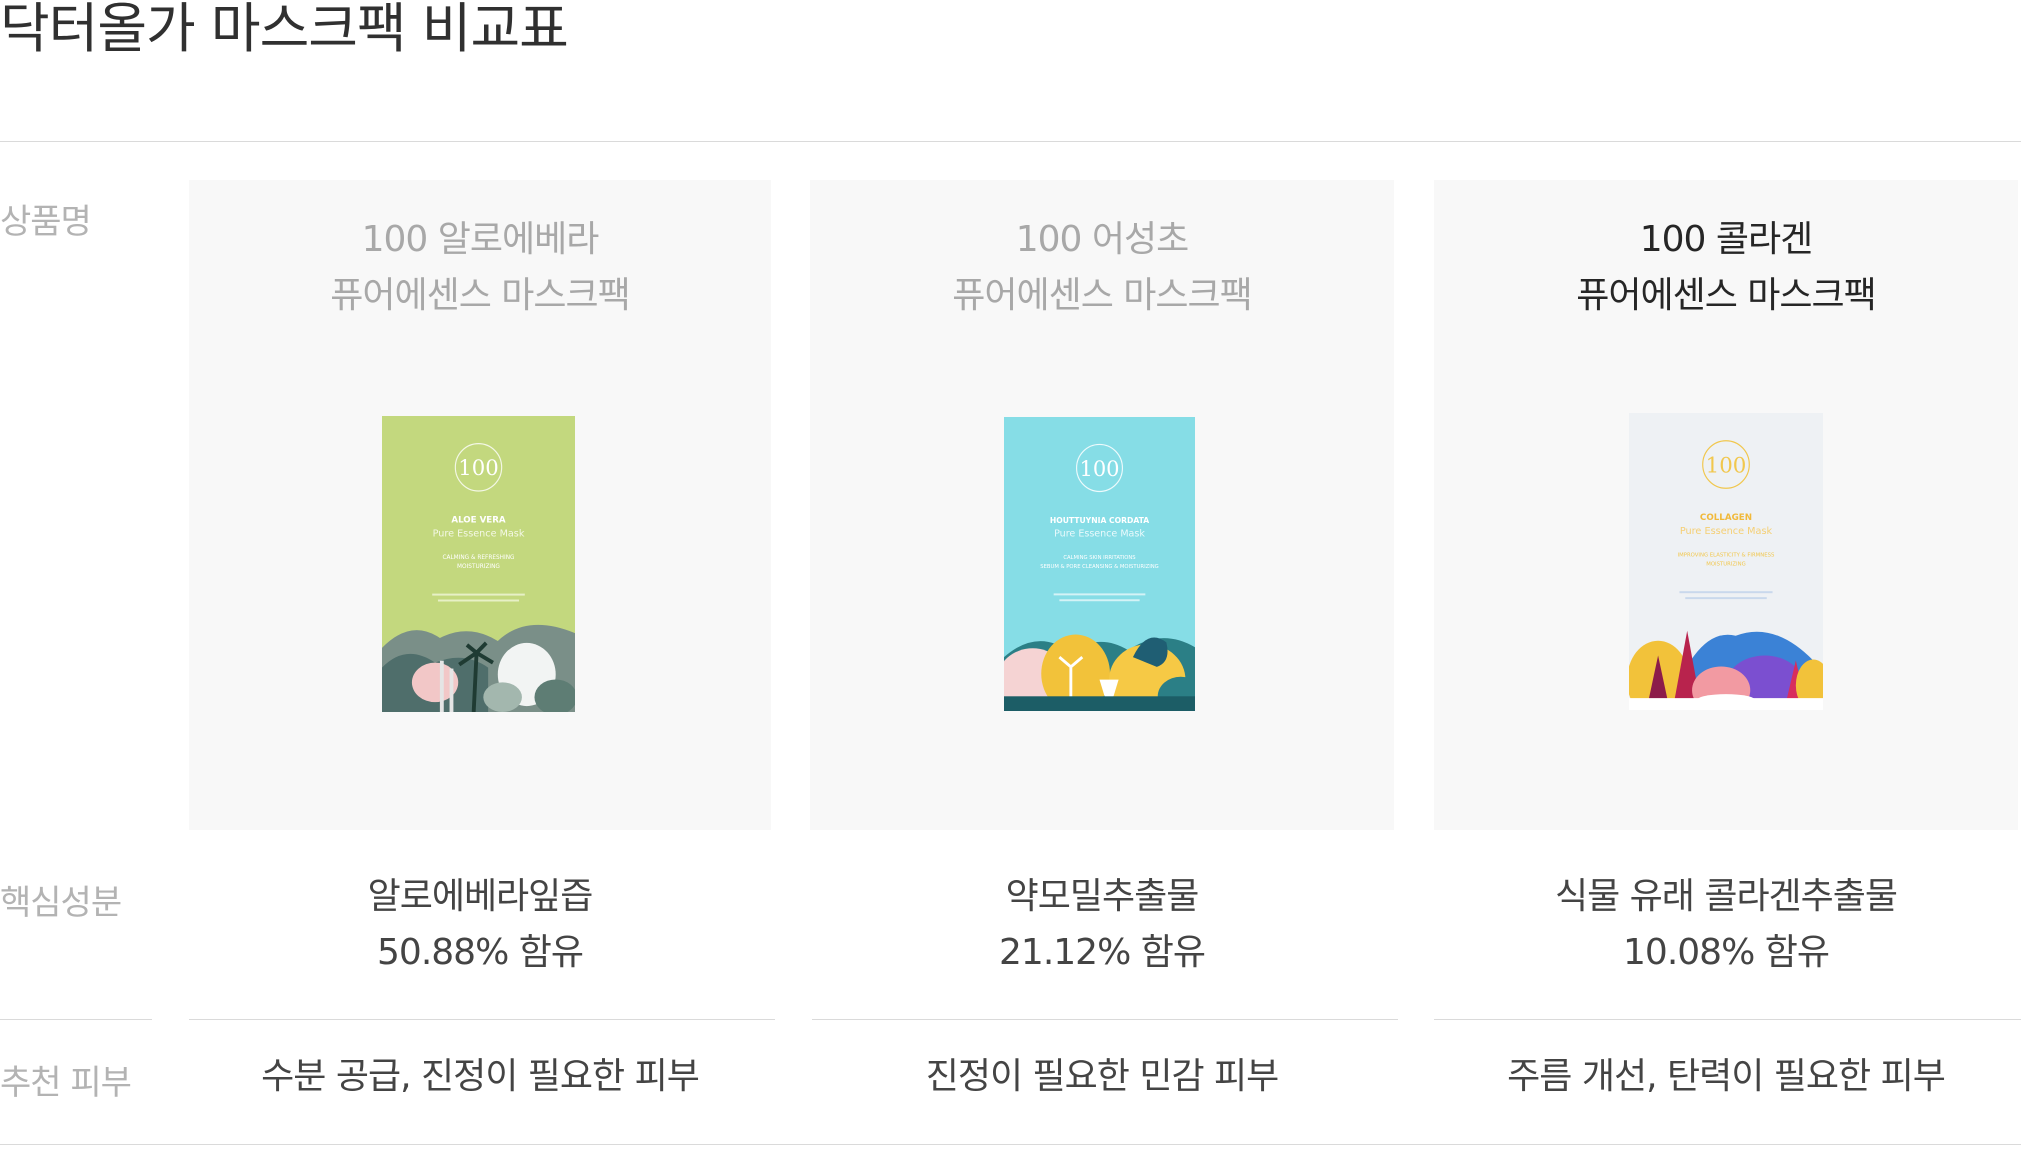 This screenshot has height=1162, width=2021. What do you see at coordinates (1099, 520) in the screenshot?
I see `svg-text: HOUTTUYNIA CORDATA` at bounding box center [1099, 520].